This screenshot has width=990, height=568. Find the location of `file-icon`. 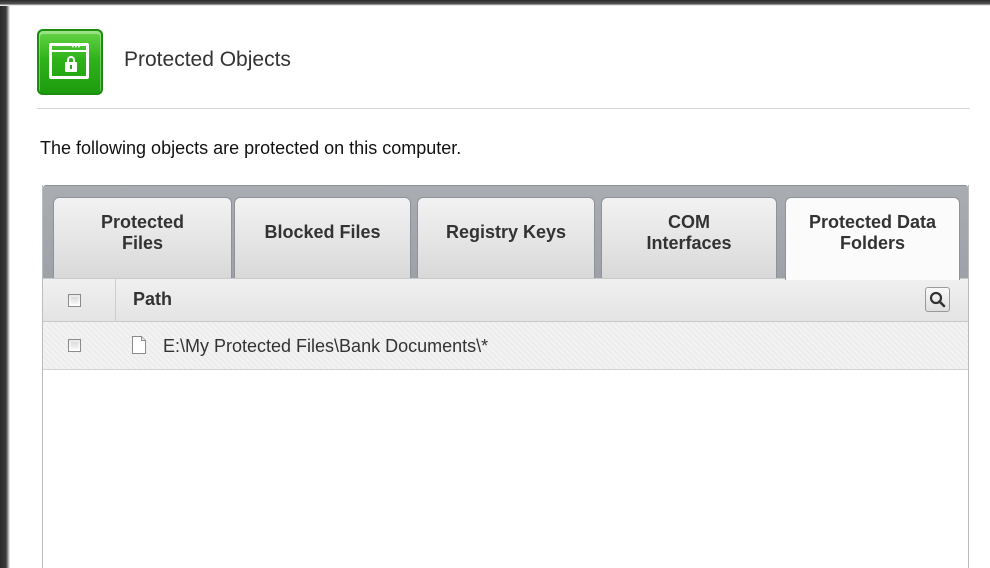

file-icon is located at coordinates (139, 345).